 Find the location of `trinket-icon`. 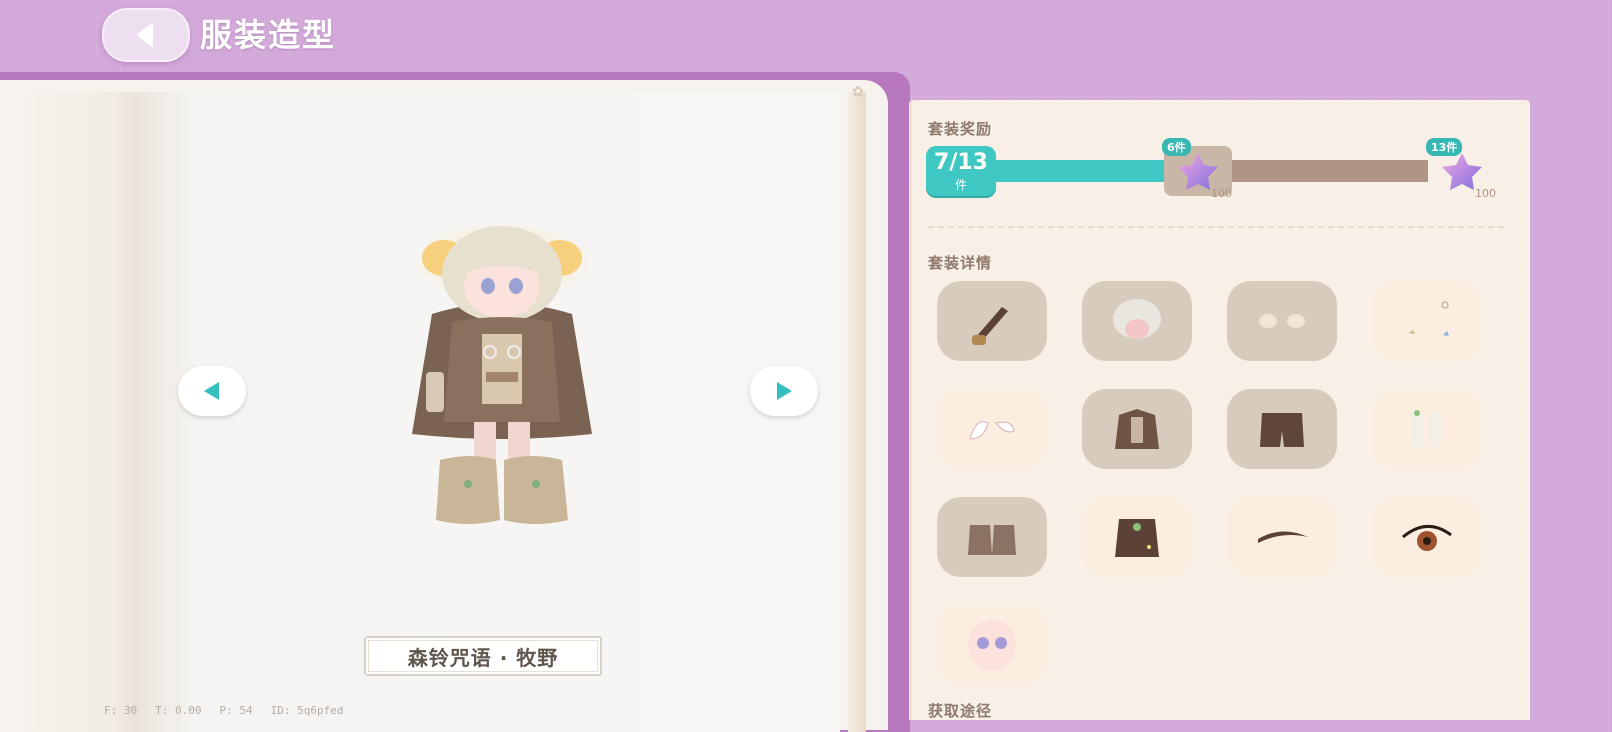

trinket-icon is located at coordinates (1429, 318).